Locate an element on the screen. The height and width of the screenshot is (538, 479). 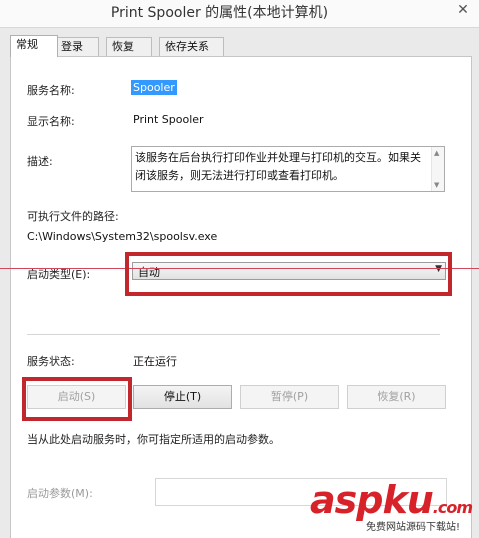
scroll-down-icon: ▼ is located at coordinates (436, 185).